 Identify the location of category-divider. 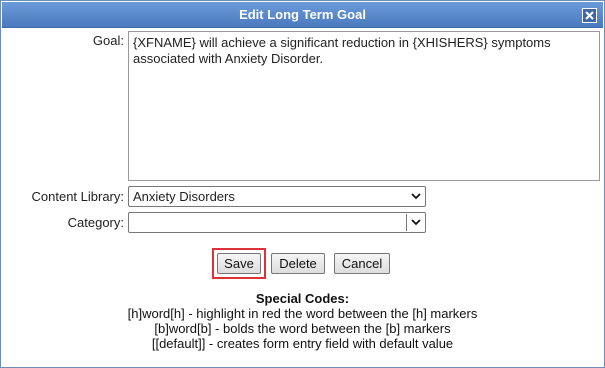
(406, 222).